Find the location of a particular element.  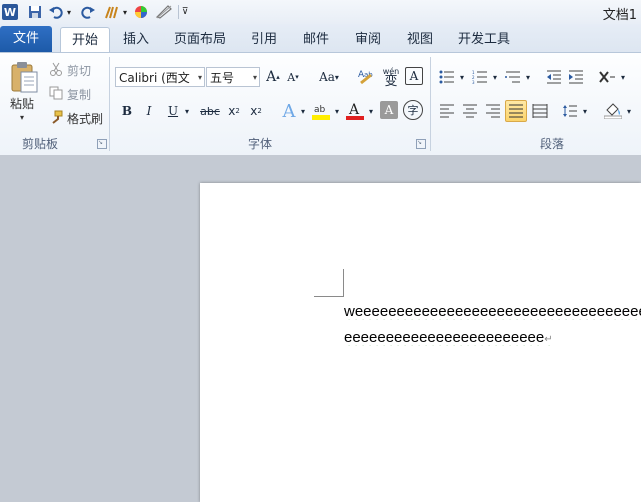

change-case-button: Aa ▾ is located at coordinates (329, 77).